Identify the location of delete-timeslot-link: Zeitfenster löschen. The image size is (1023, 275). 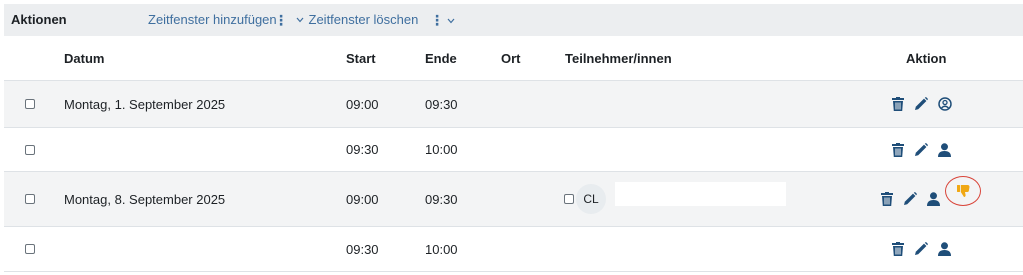
(357, 20).